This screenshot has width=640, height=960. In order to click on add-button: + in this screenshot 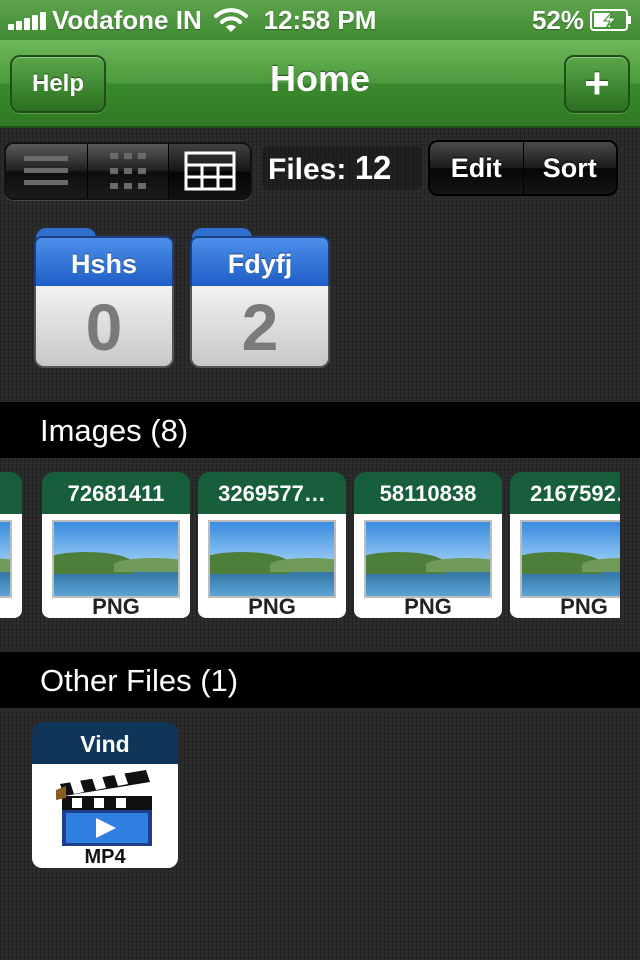, I will do `click(597, 84)`.